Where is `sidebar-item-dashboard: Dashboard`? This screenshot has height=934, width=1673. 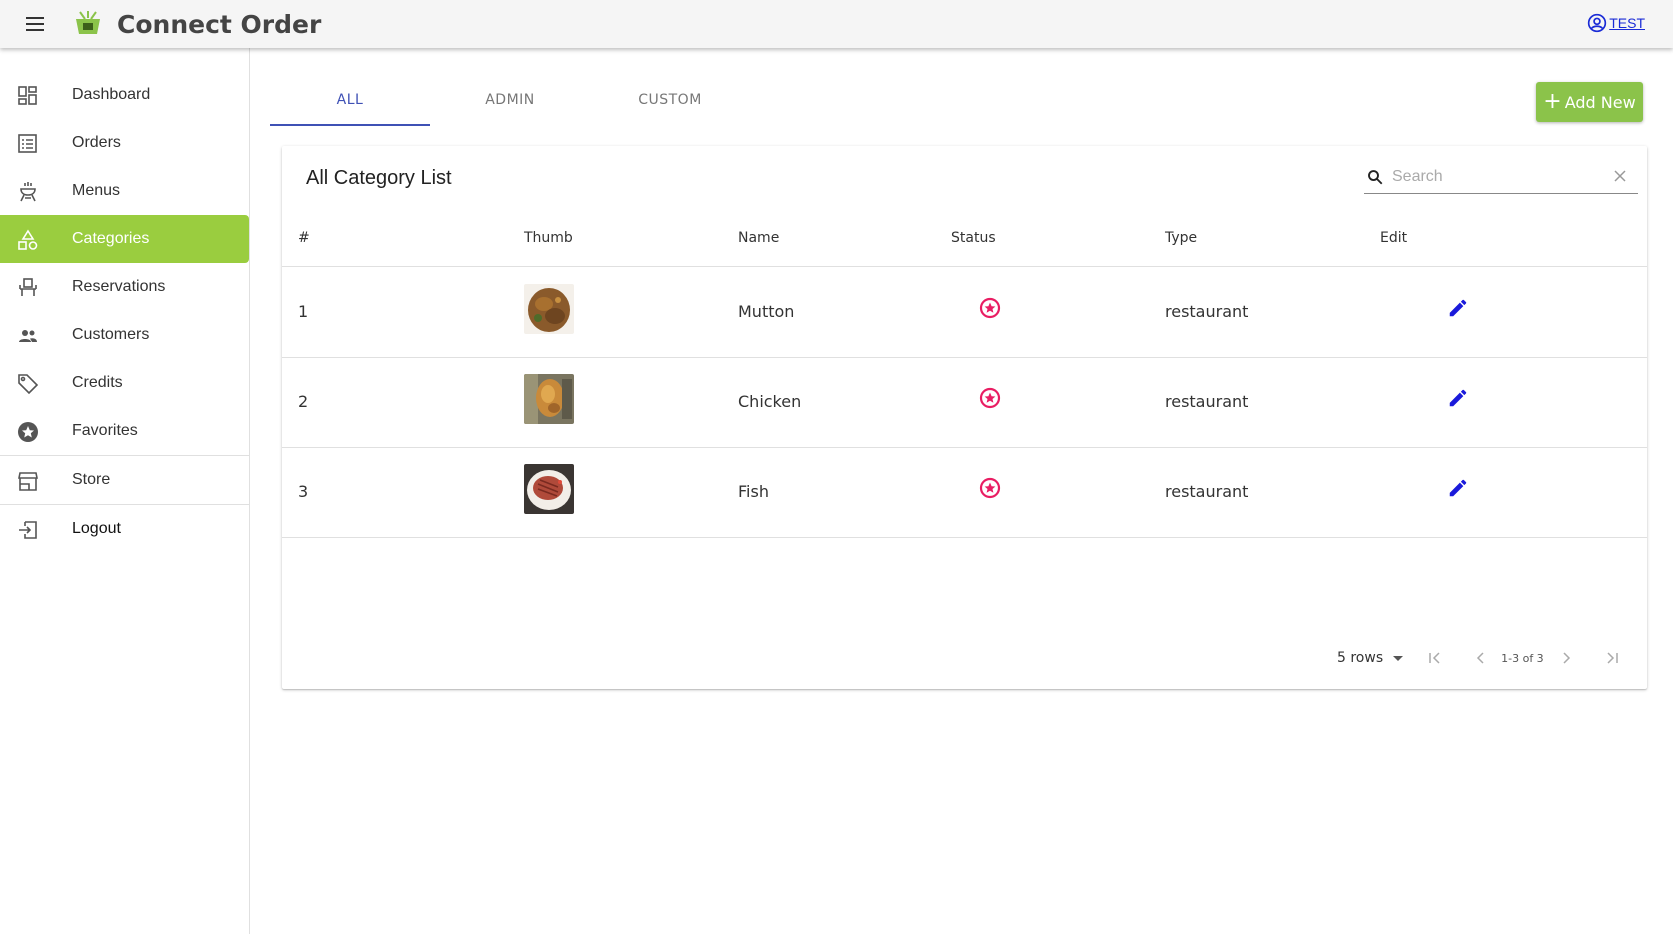 sidebar-item-dashboard: Dashboard is located at coordinates (124, 95).